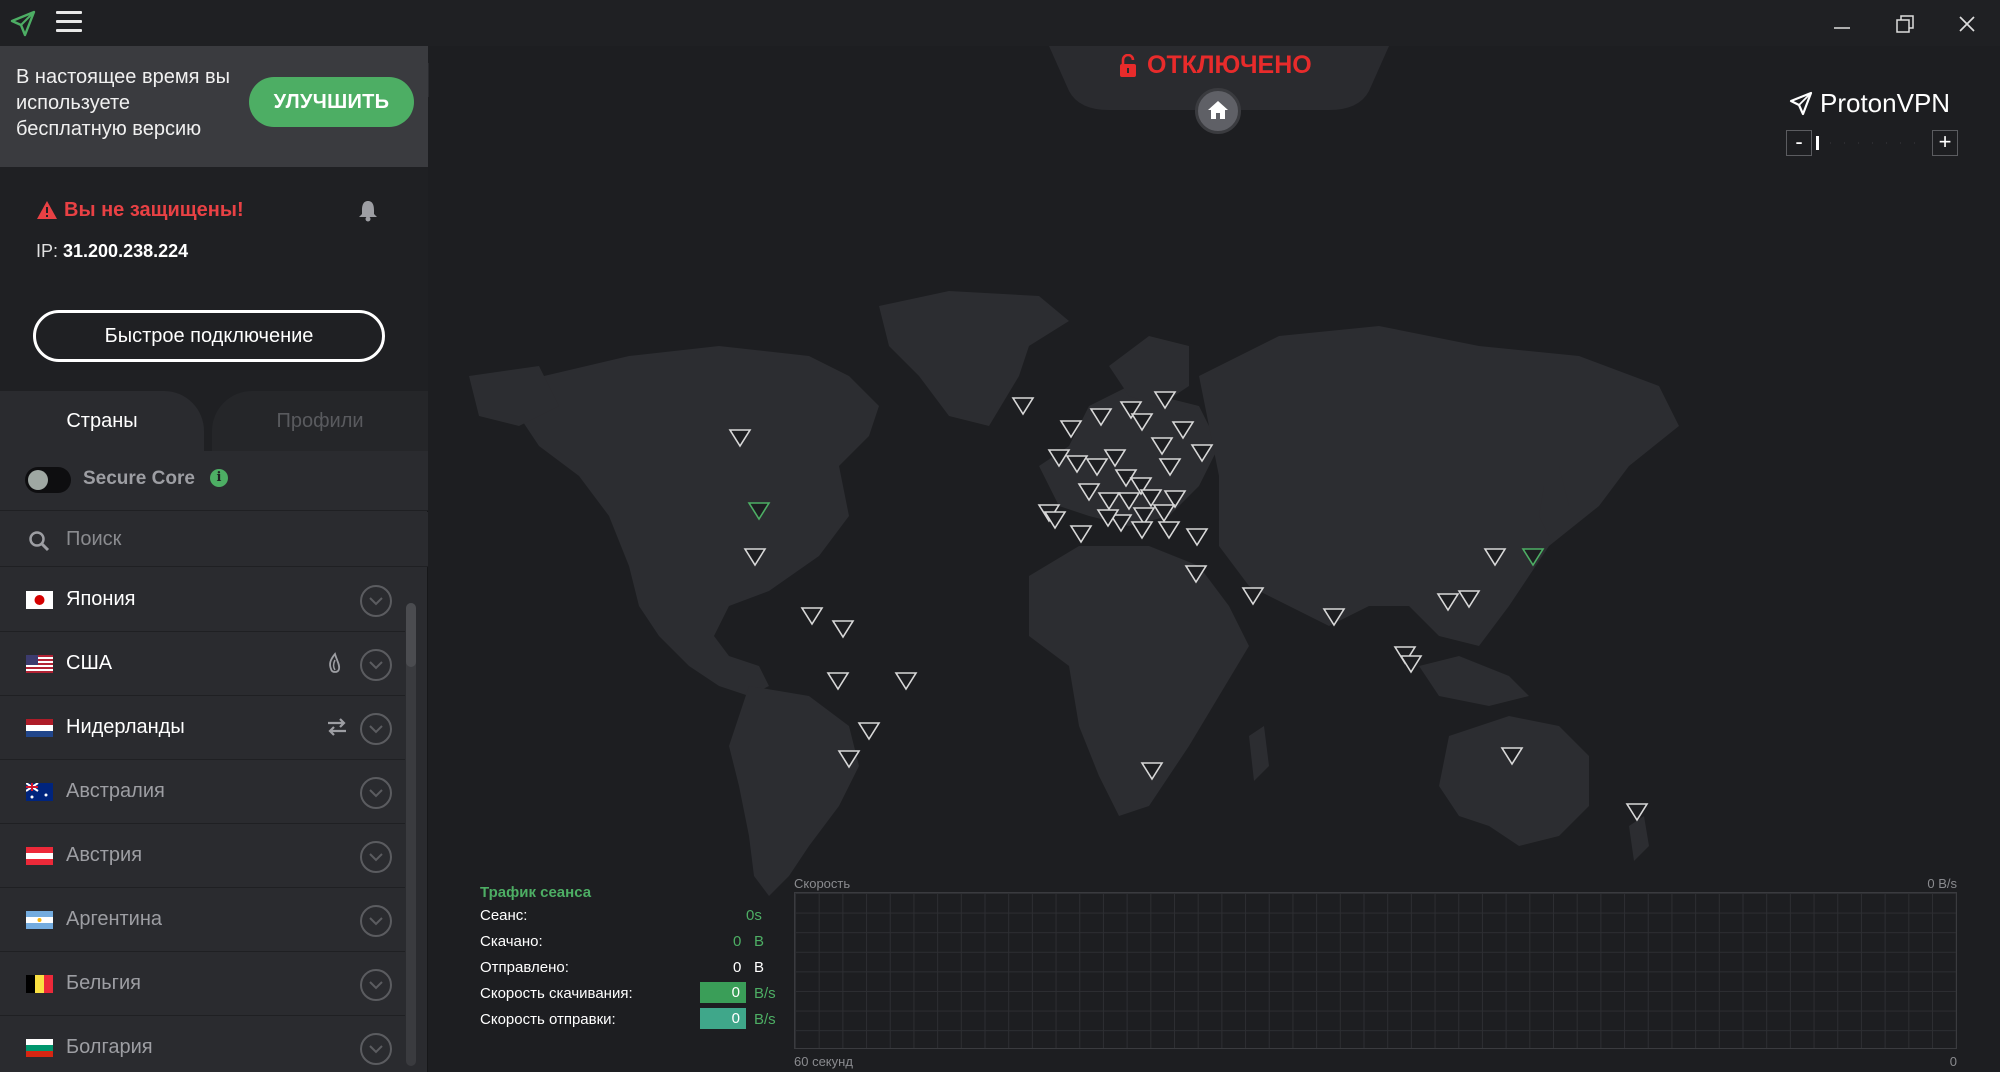 This screenshot has height=1072, width=2000. Describe the element at coordinates (723, 1018) in the screenshot. I see `upload-speed-value: 0` at that location.